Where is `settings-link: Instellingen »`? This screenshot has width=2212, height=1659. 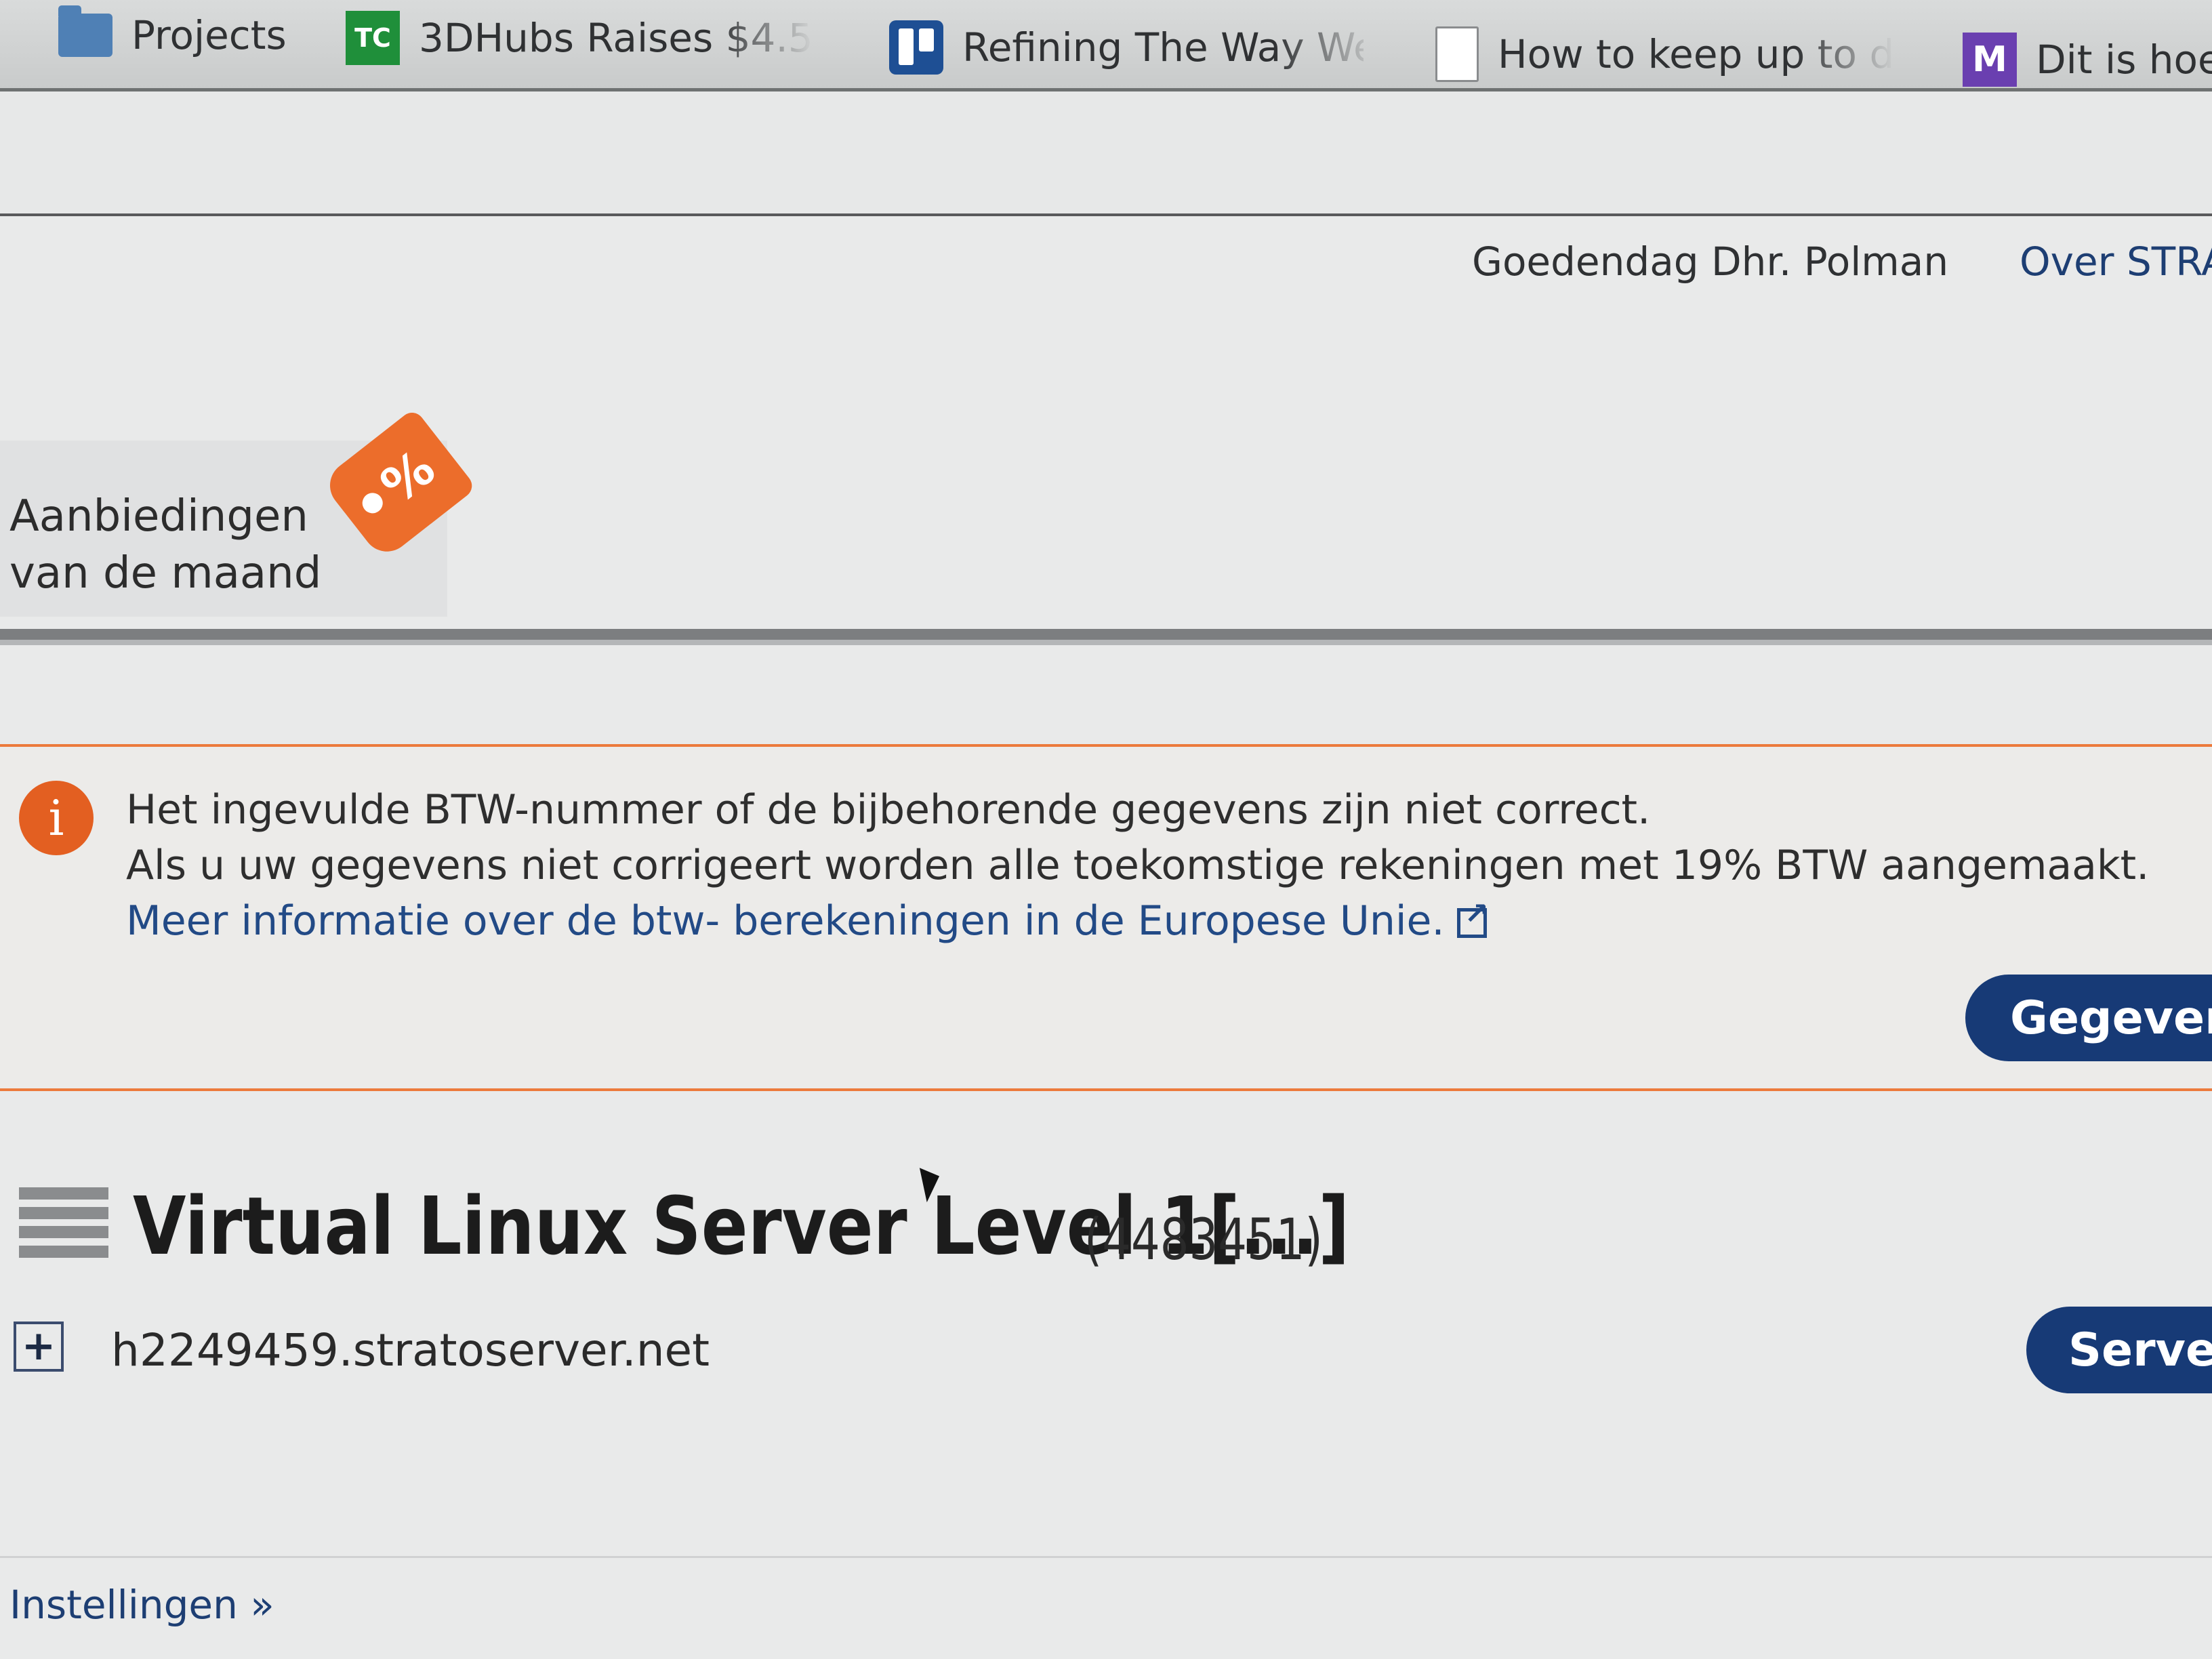 settings-link: Instellingen » is located at coordinates (141, 1605).